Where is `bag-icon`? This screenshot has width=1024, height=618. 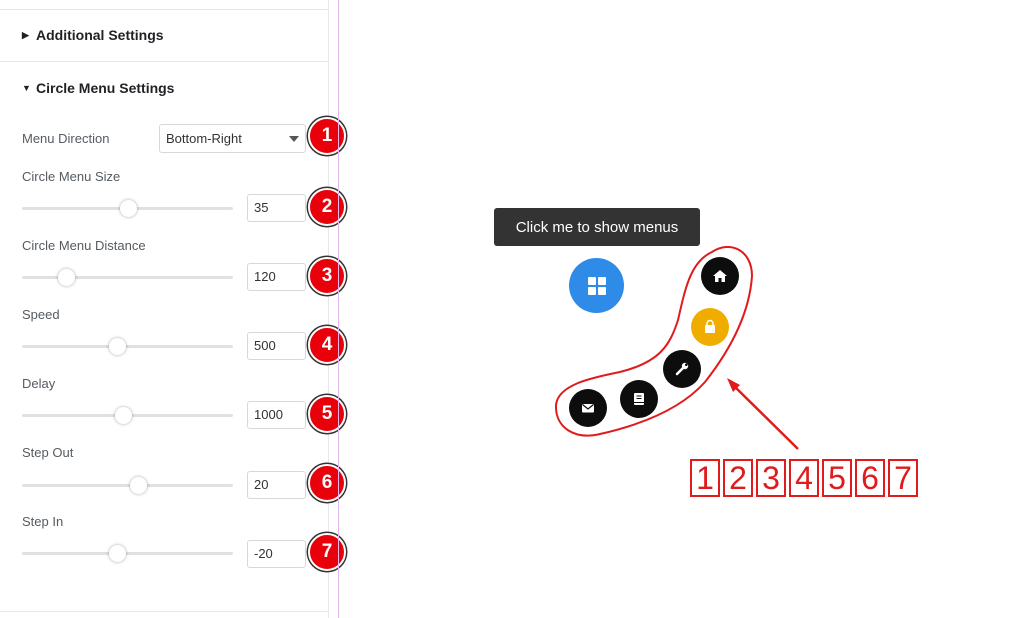 bag-icon is located at coordinates (710, 326).